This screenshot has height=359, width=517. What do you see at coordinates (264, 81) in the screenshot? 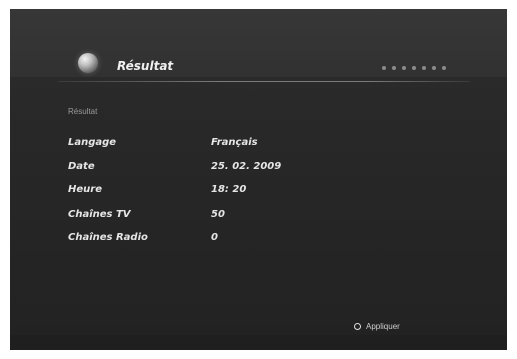
I see `header-divider` at bounding box center [264, 81].